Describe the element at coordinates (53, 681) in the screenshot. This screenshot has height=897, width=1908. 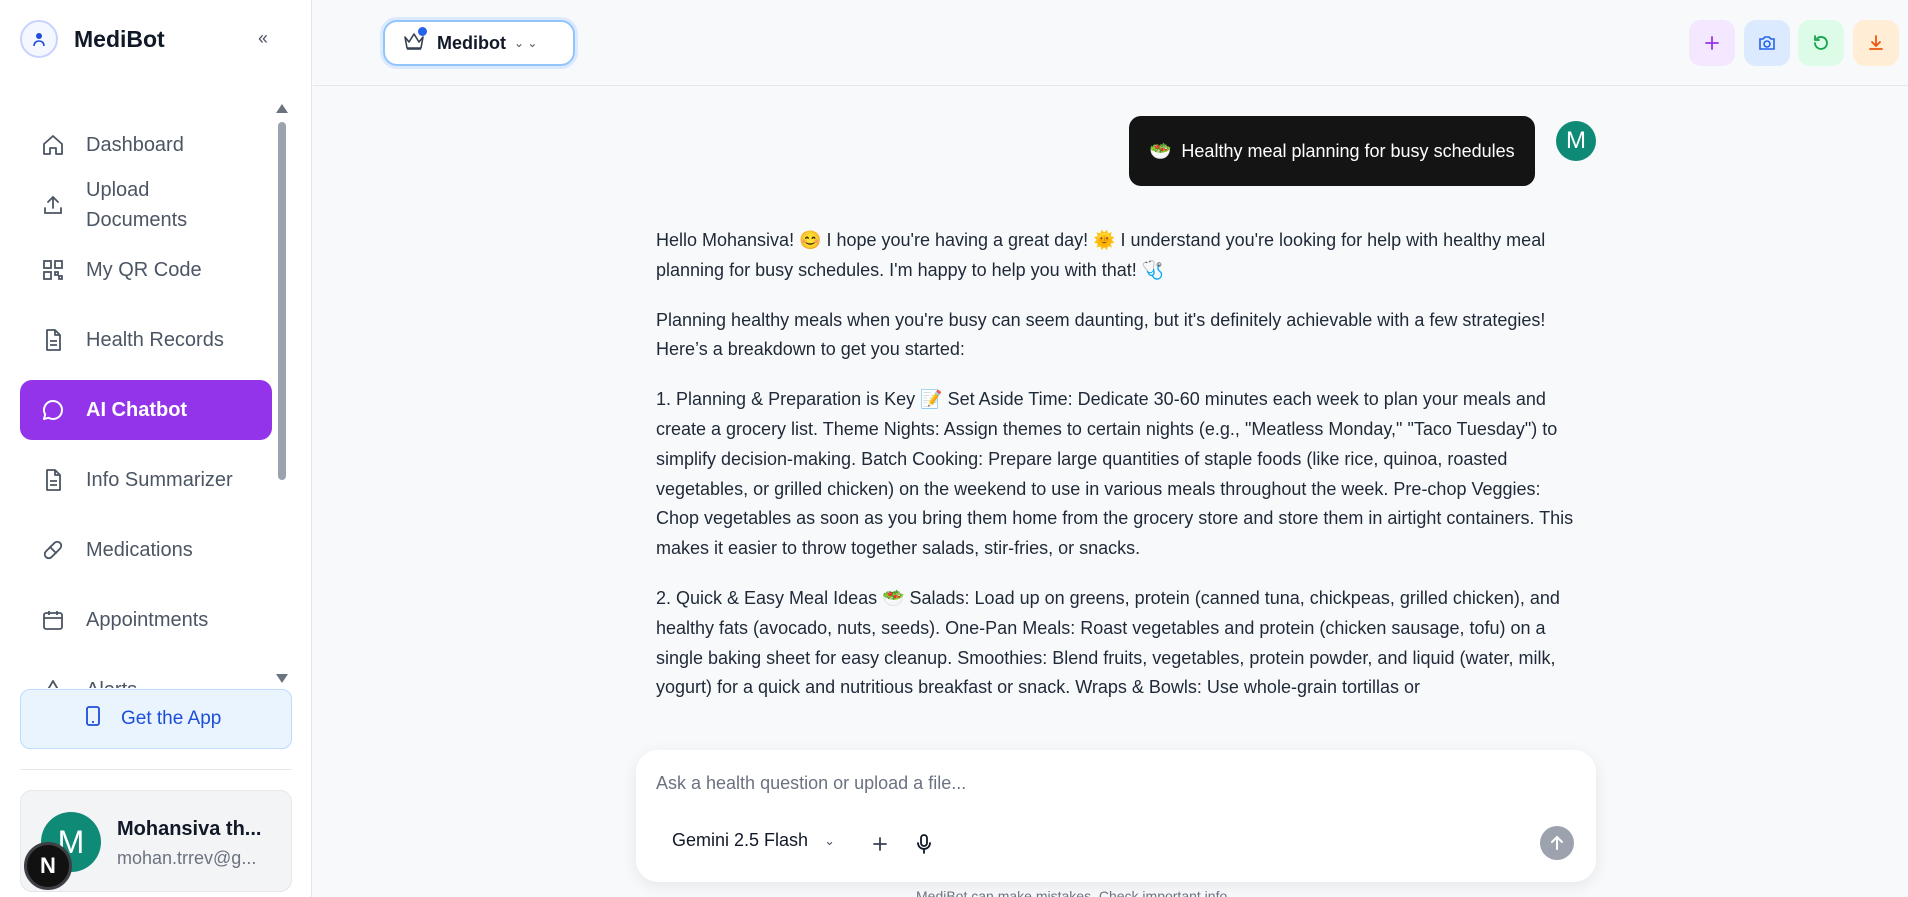
I see `alert-icon` at that location.